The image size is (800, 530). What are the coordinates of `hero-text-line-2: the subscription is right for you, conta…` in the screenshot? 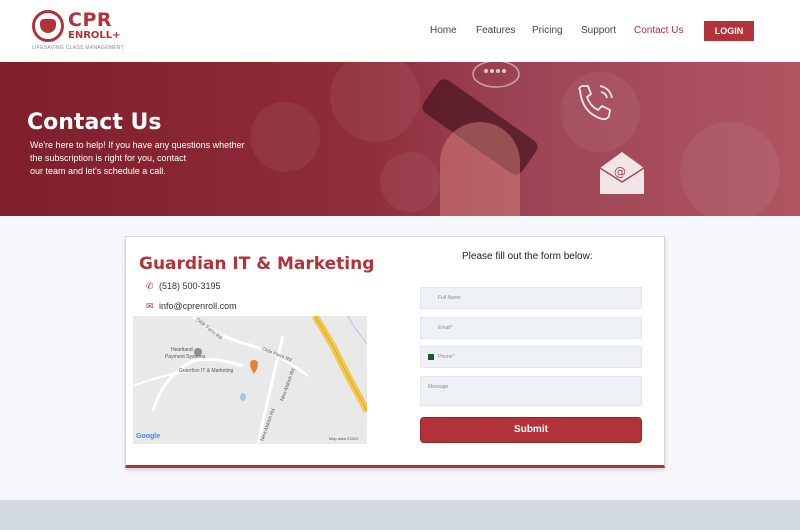 It's located at (108, 158).